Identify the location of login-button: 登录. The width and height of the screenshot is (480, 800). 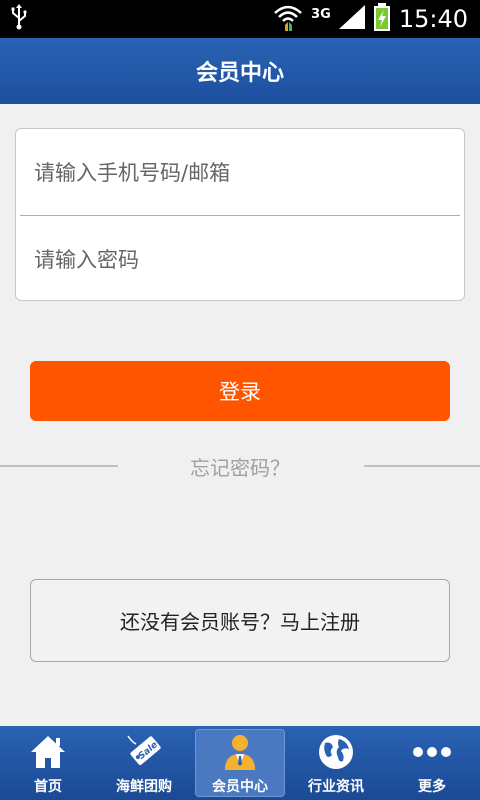
(240, 391).